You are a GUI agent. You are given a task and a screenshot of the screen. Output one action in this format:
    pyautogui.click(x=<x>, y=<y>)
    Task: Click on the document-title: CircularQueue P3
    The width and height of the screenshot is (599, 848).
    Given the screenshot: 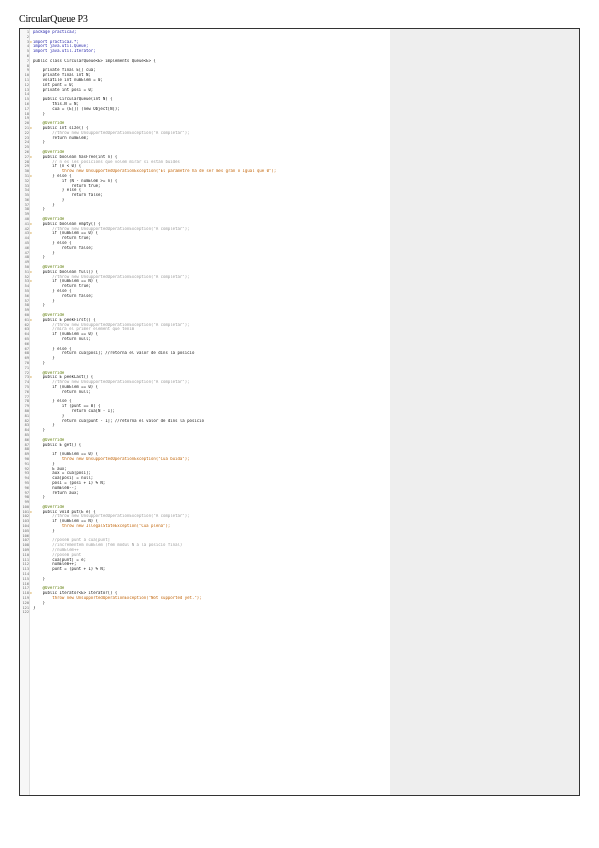 What is the action you would take?
    pyautogui.click(x=53, y=19)
    